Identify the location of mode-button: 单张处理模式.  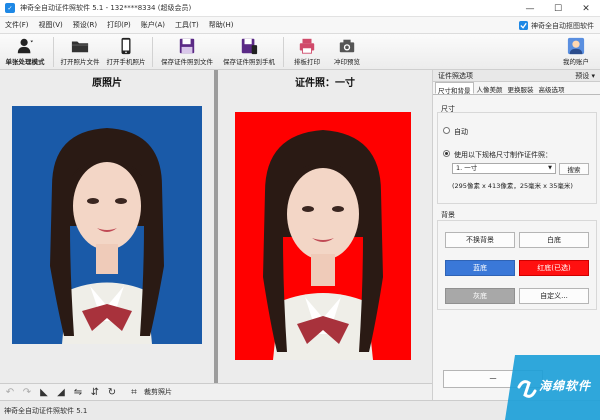
(25, 52).